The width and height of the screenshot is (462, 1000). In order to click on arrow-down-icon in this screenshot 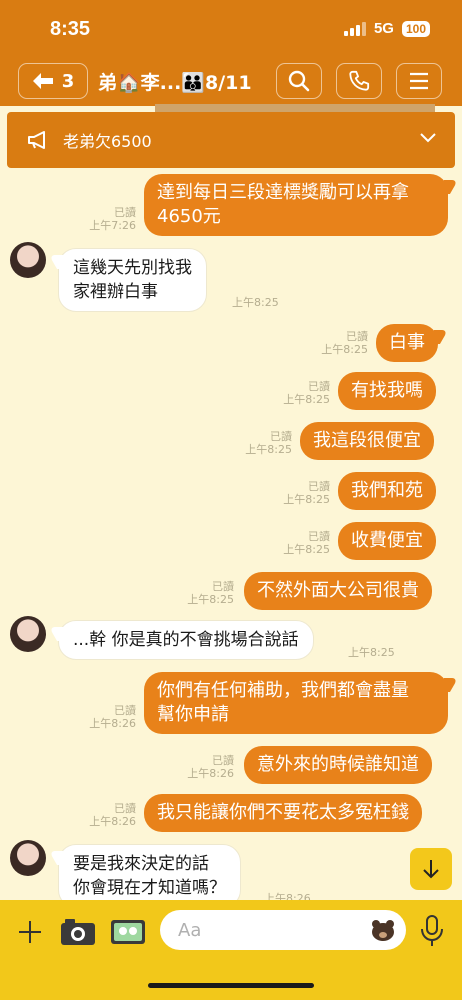, I will do `click(431, 869)`.